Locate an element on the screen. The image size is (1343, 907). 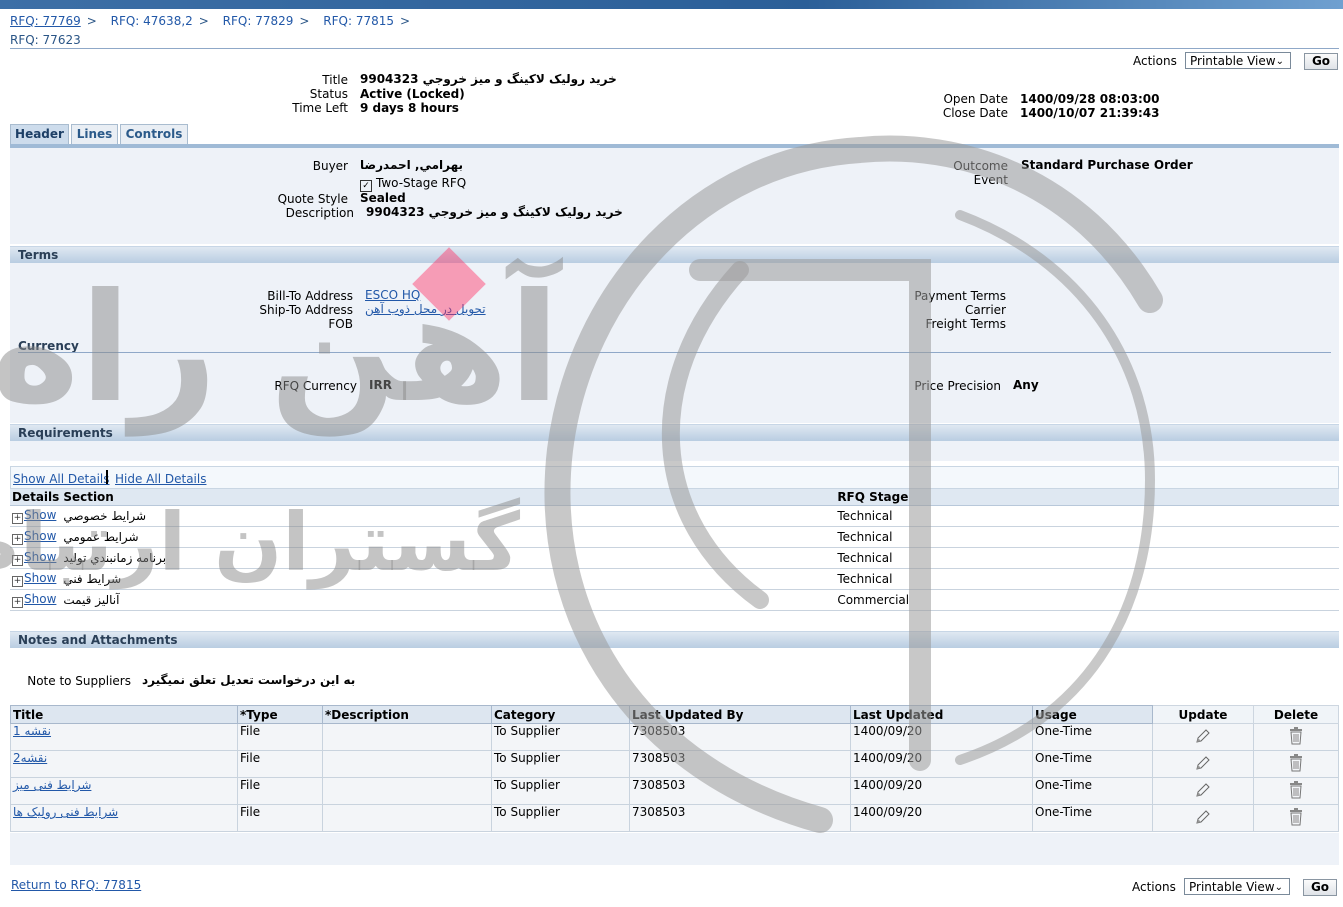
go-button-bottom: Go is located at coordinates (1320, 887).